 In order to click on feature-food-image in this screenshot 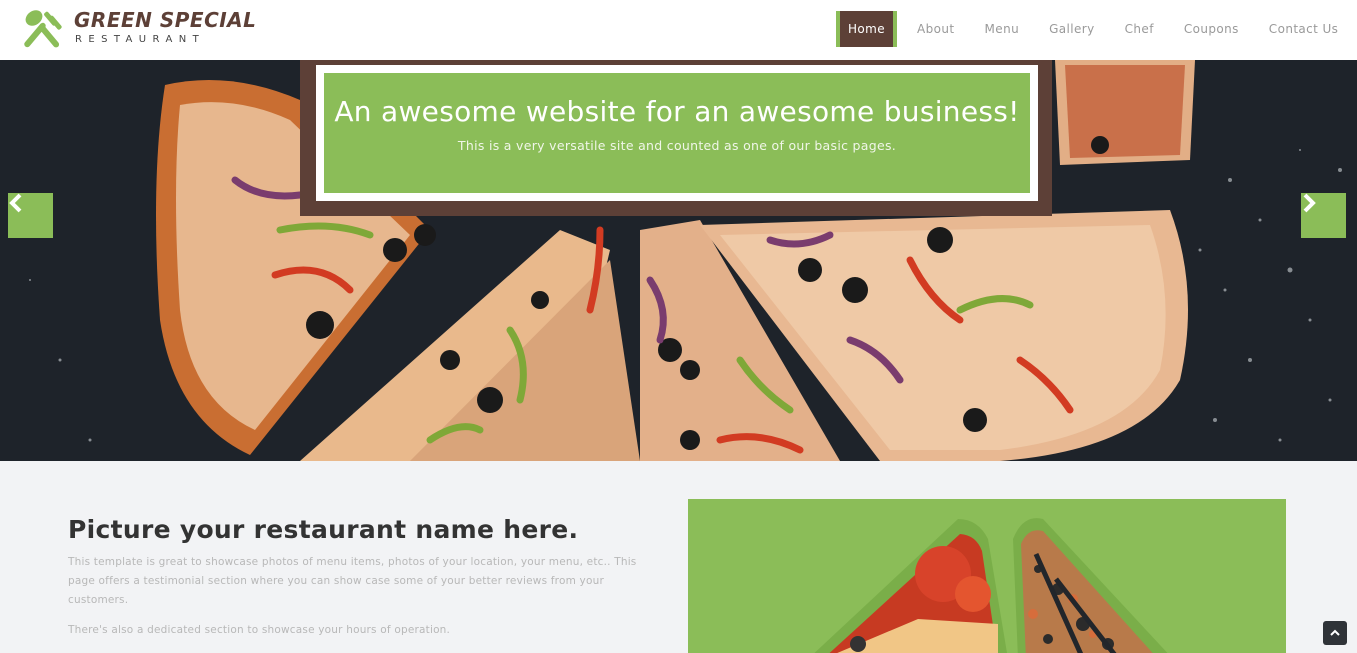, I will do `click(987, 576)`.